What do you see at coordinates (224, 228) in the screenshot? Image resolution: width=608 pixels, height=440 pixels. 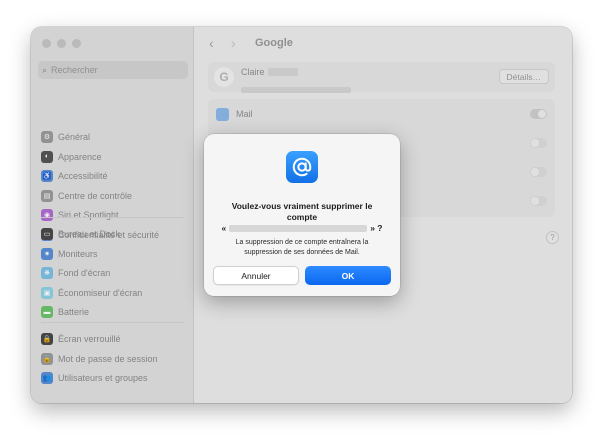 I see `open-quote: «` at bounding box center [224, 228].